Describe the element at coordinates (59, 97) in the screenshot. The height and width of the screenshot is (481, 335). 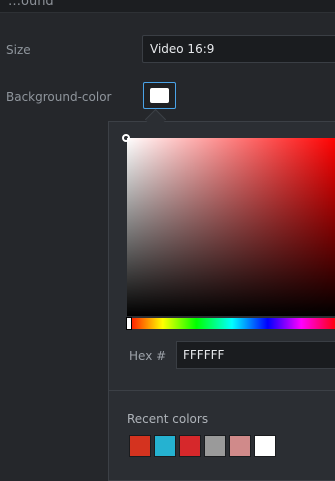
I see `background-color-label: Background-color` at that location.